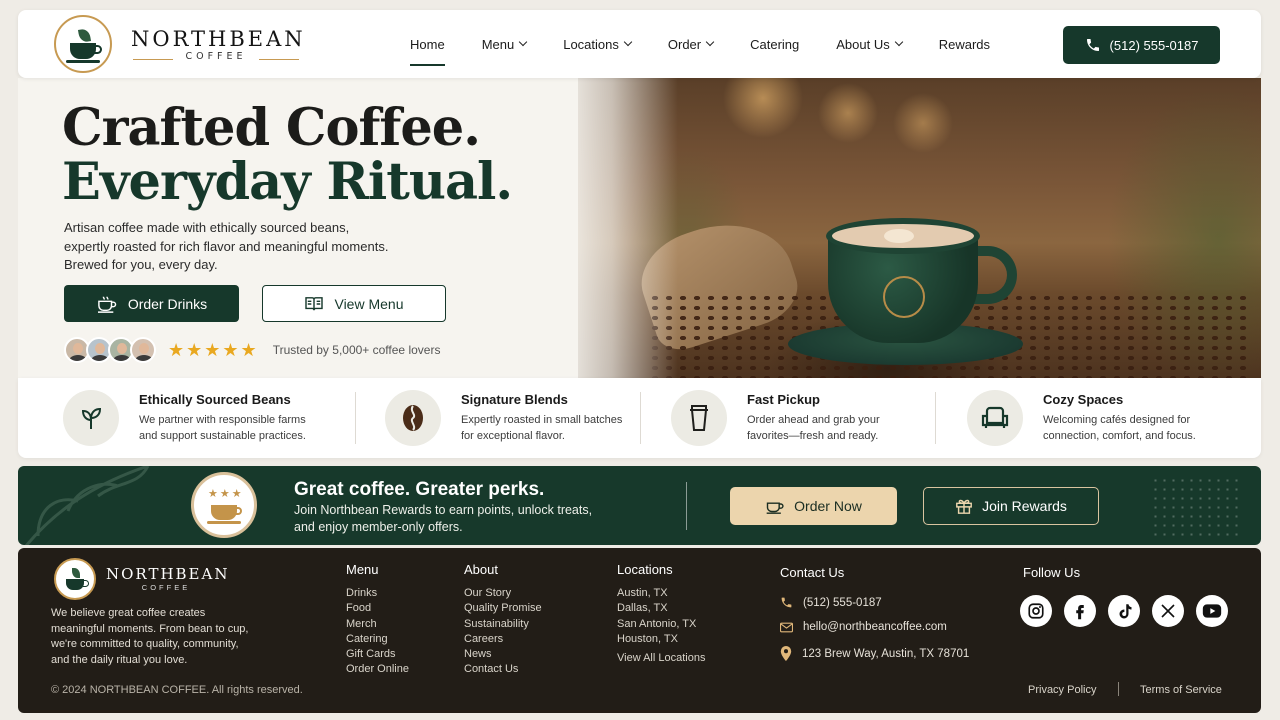 The height and width of the screenshot is (720, 1280). What do you see at coordinates (1212, 611) in the screenshot?
I see `youtube-icon` at bounding box center [1212, 611].